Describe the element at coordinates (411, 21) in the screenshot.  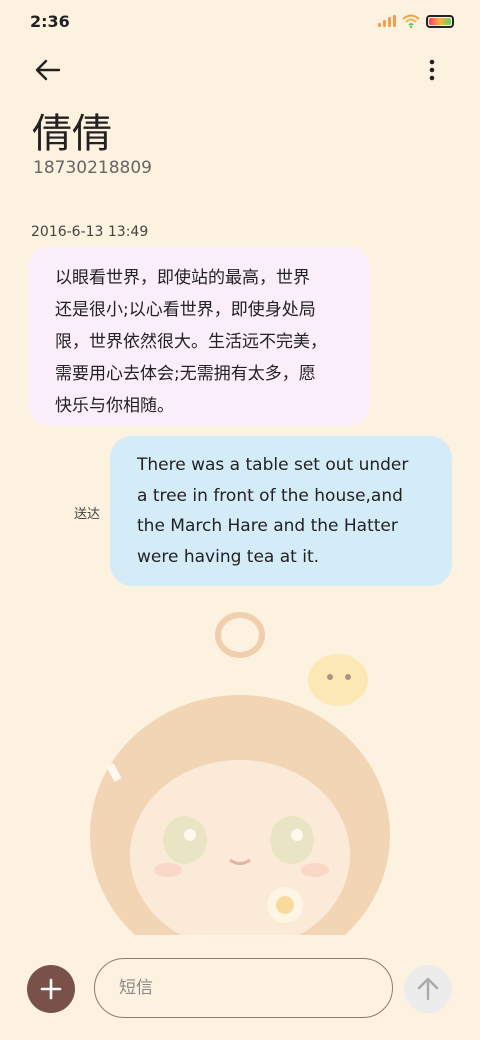
I see `wifi-icon` at that location.